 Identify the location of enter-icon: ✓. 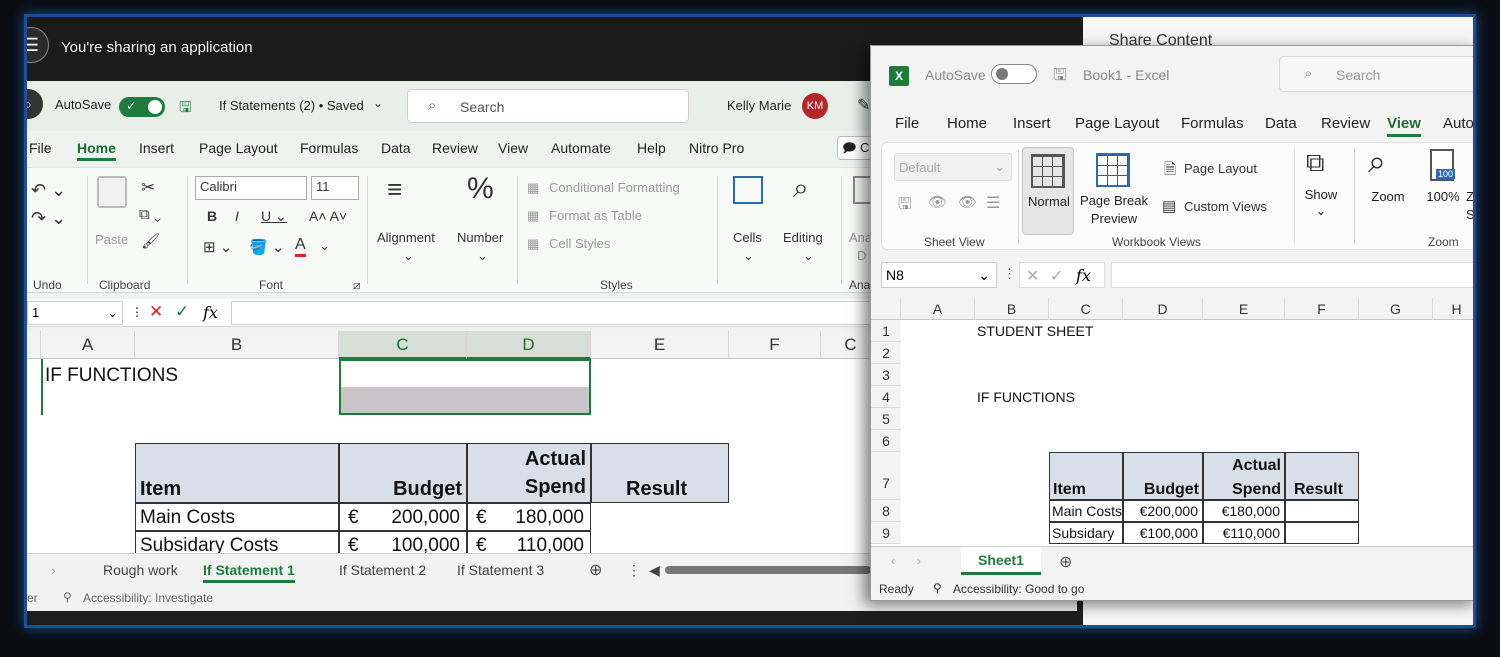
(1056, 276).